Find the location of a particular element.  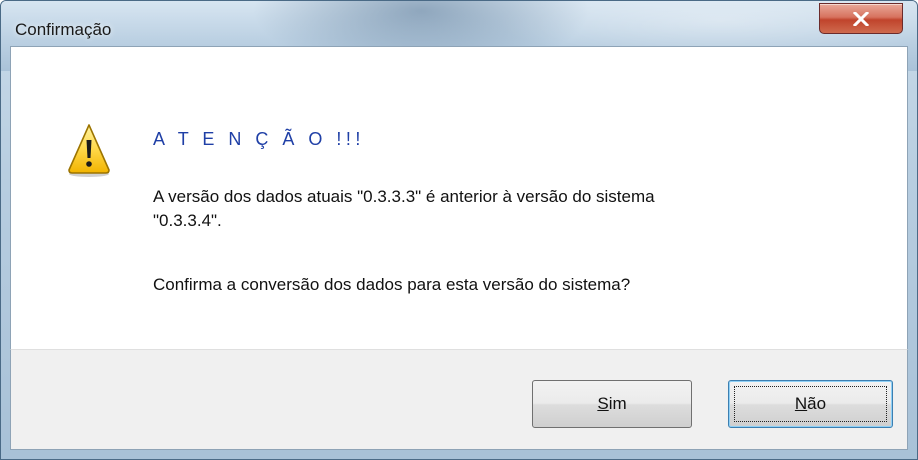

no-button-label: Não is located at coordinates (810, 403).